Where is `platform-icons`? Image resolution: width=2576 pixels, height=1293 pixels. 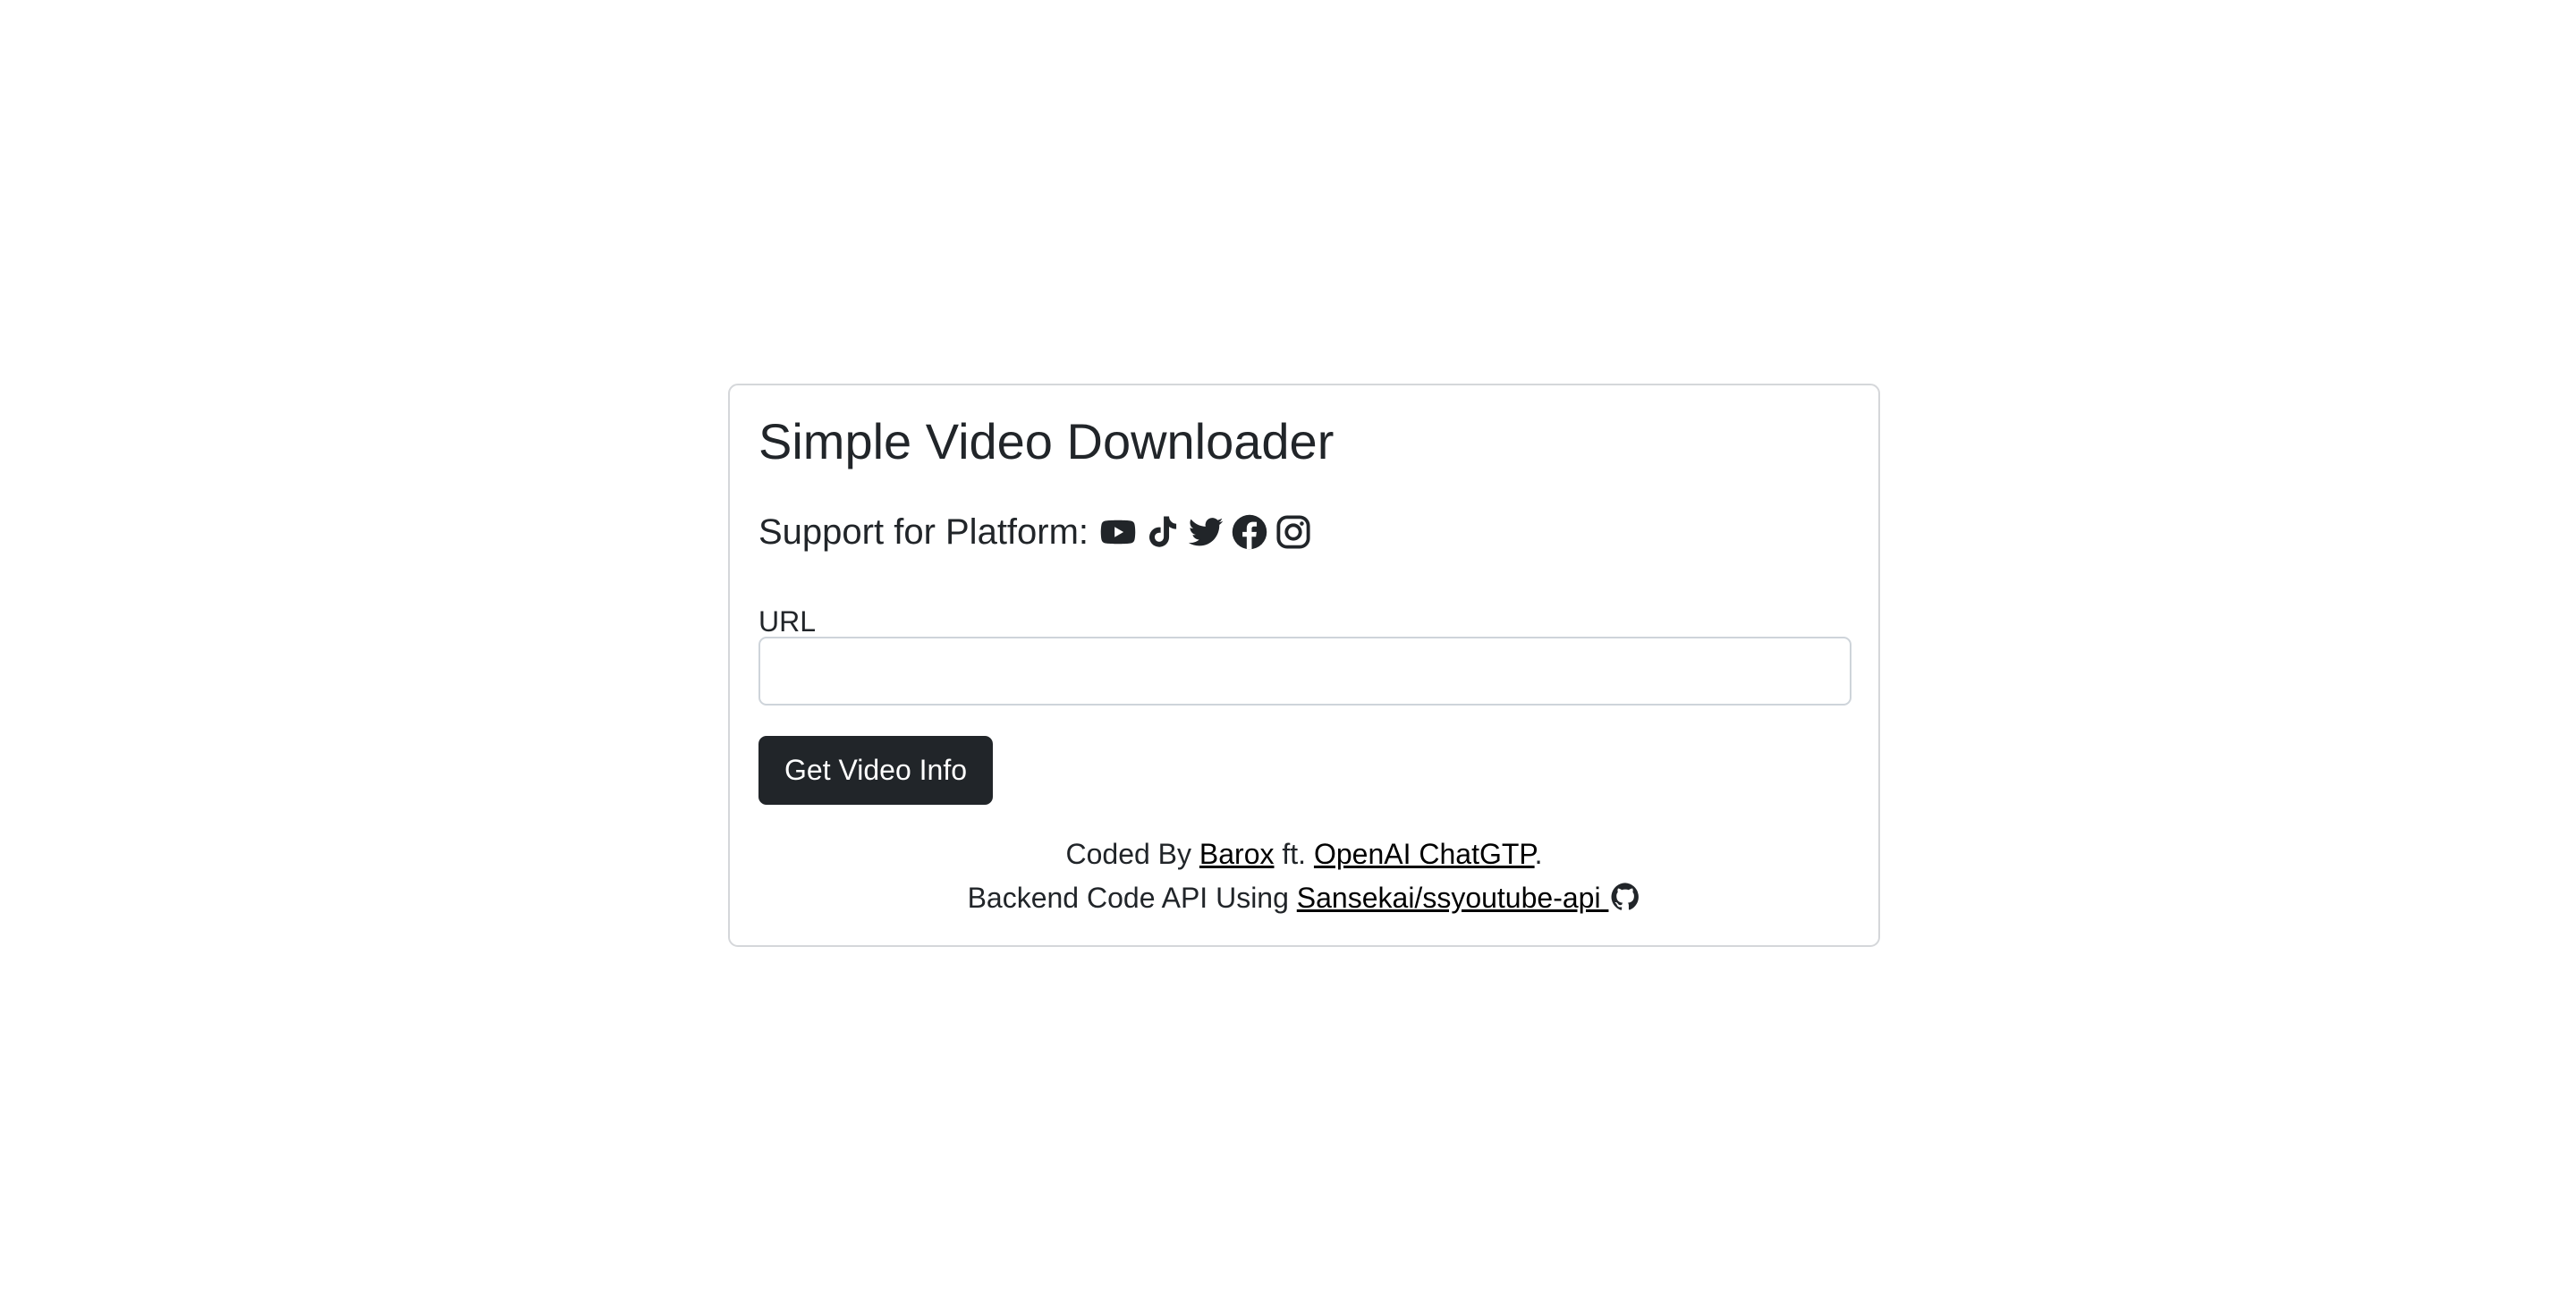 platform-icons is located at coordinates (1208, 532).